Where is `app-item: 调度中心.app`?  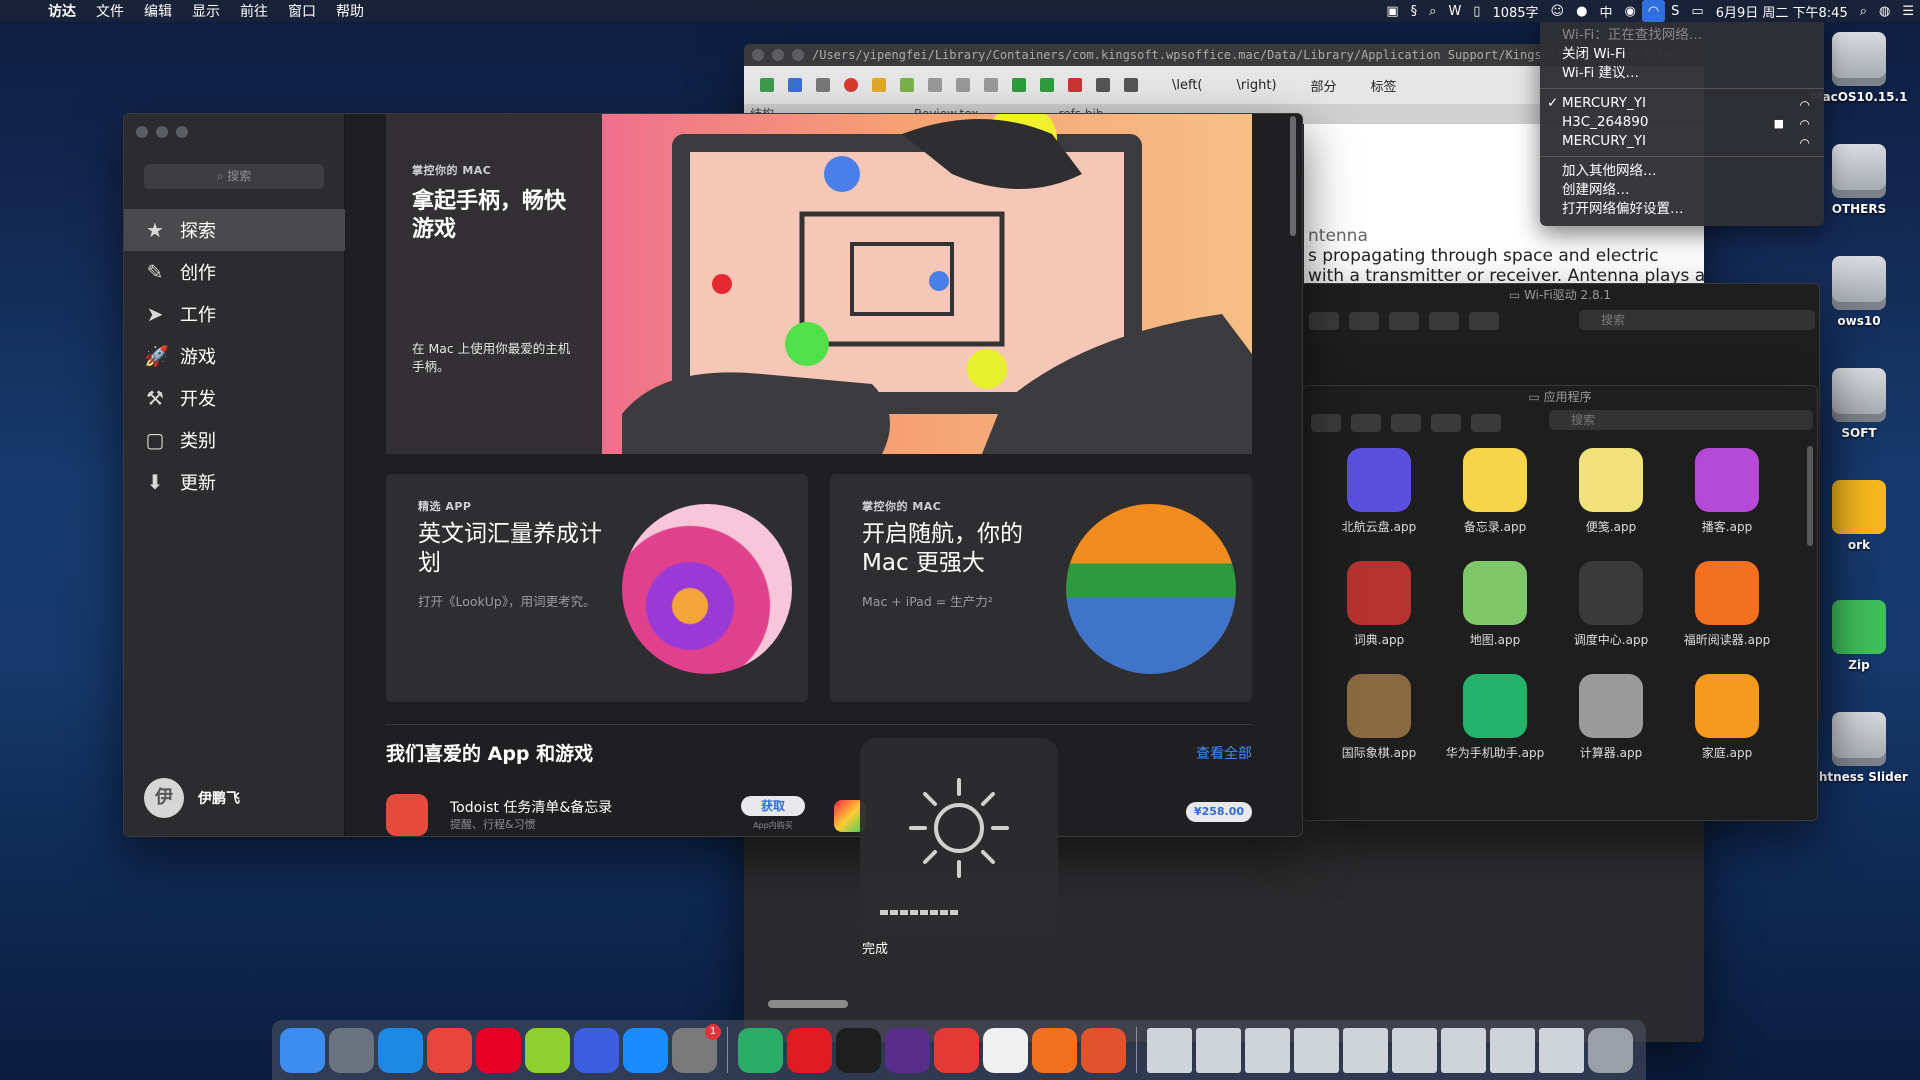
app-item: 调度中心.app is located at coordinates (1611, 604).